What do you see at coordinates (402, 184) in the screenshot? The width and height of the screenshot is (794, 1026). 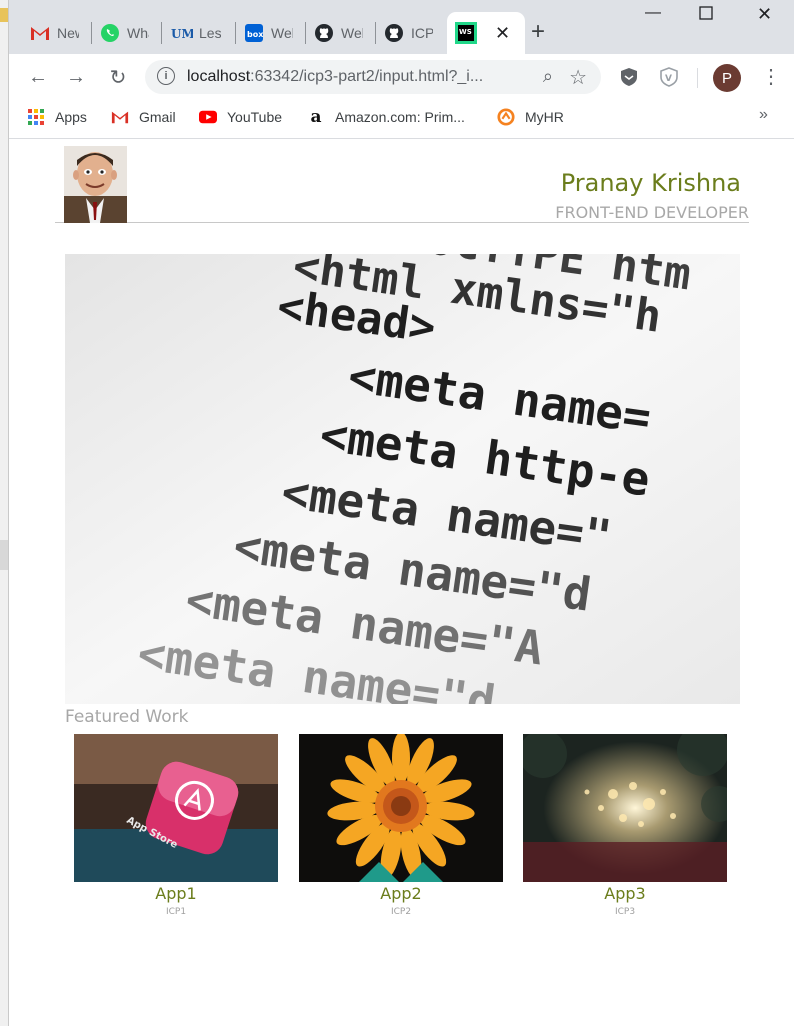 I see `page-header: Pranay Krishna FRONT-END DEVELOPER` at bounding box center [402, 184].